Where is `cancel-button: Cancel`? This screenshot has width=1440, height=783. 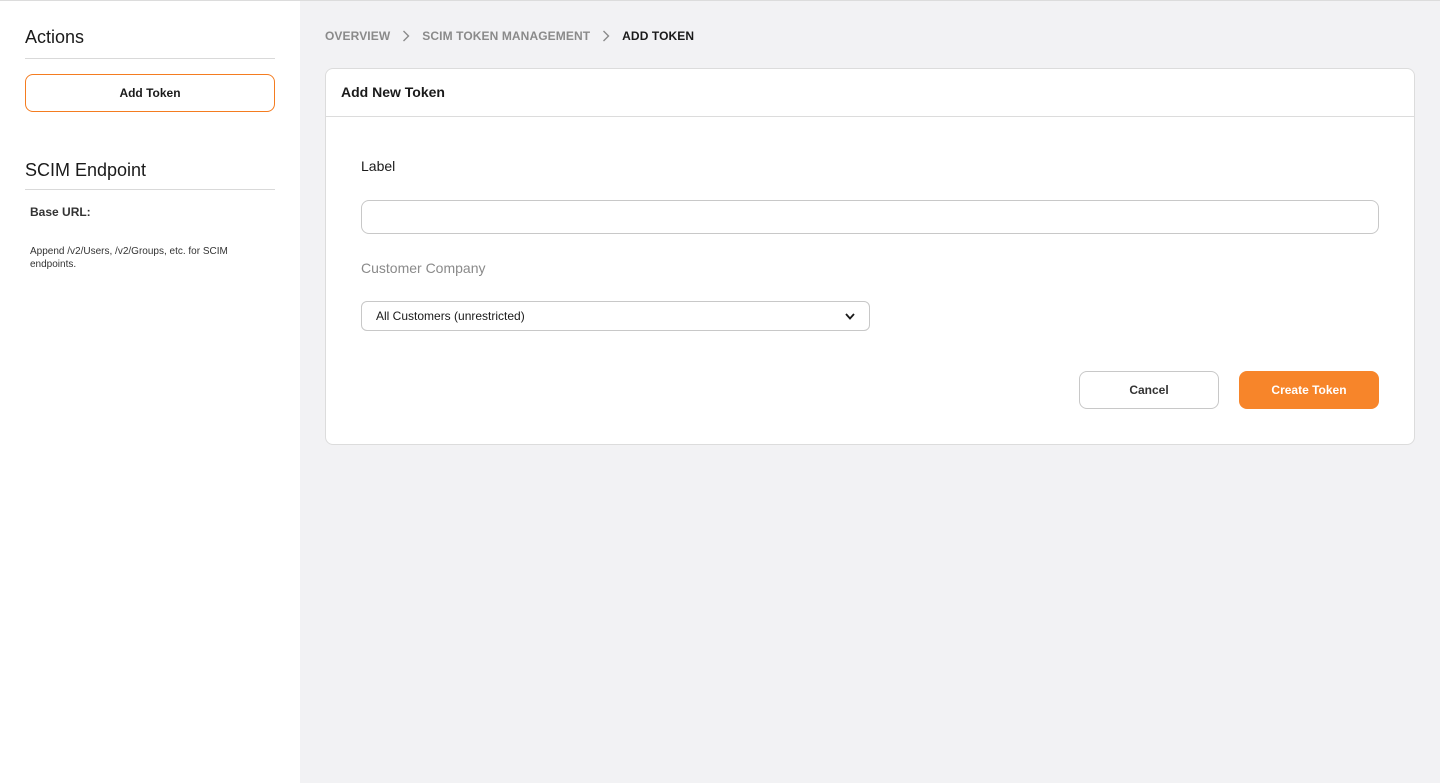 cancel-button: Cancel is located at coordinates (1149, 390).